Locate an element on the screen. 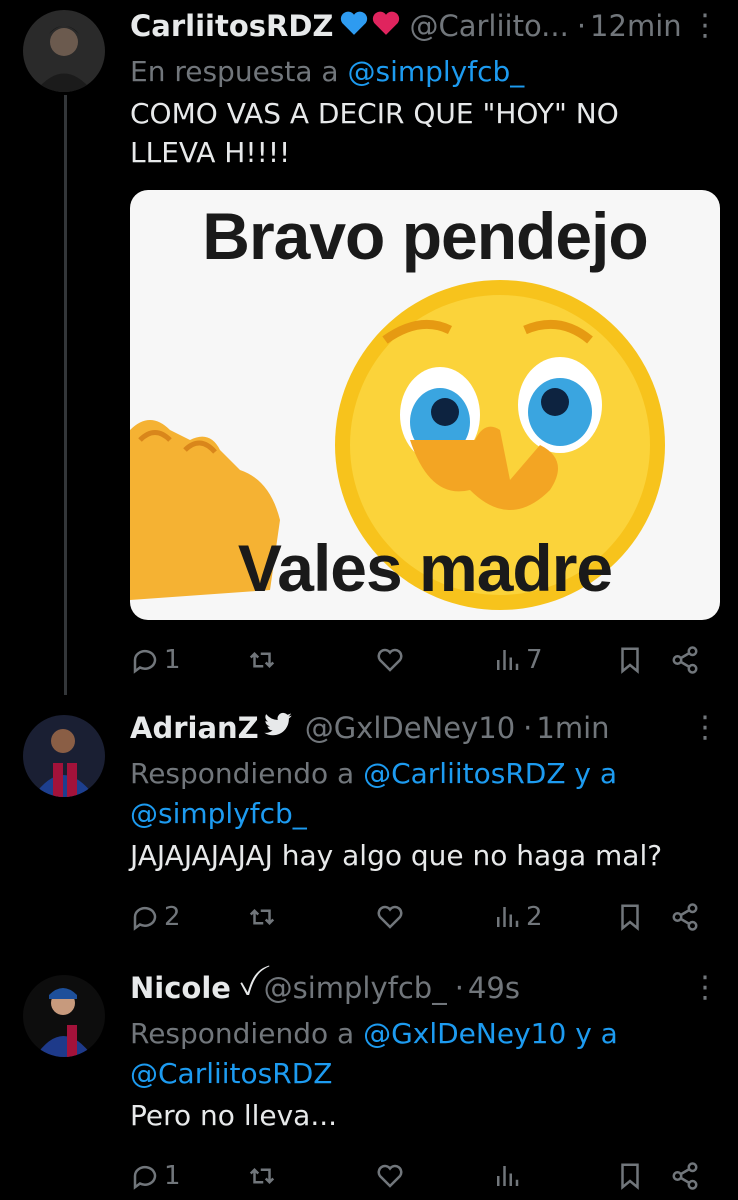 Image resolution: width=738 pixels, height=1200 pixels. handle: @GxlDeNey10 is located at coordinates (410, 728).